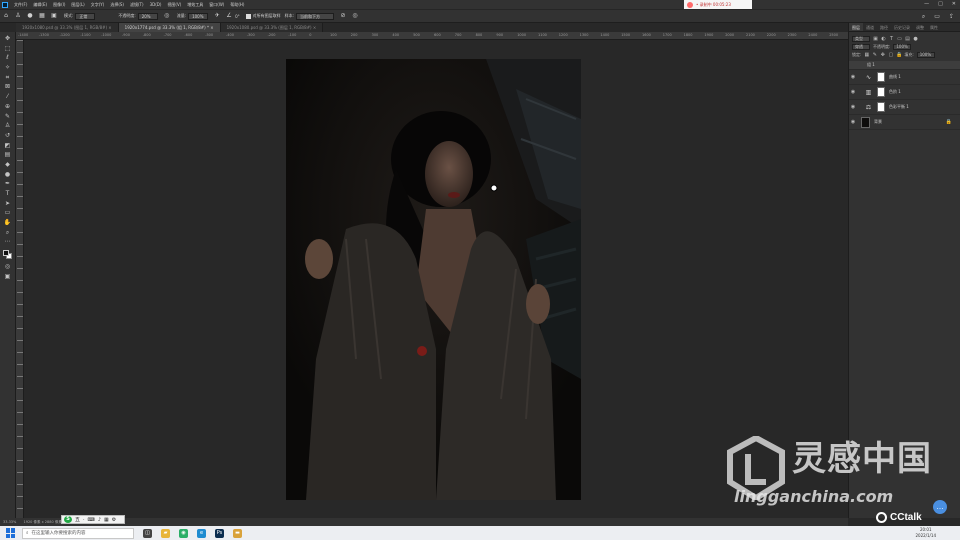 The height and width of the screenshot is (540, 960). I want to click on ime-toolbar: S 五 · ⌨ ♪ ▦ ⚙, so click(93, 519).